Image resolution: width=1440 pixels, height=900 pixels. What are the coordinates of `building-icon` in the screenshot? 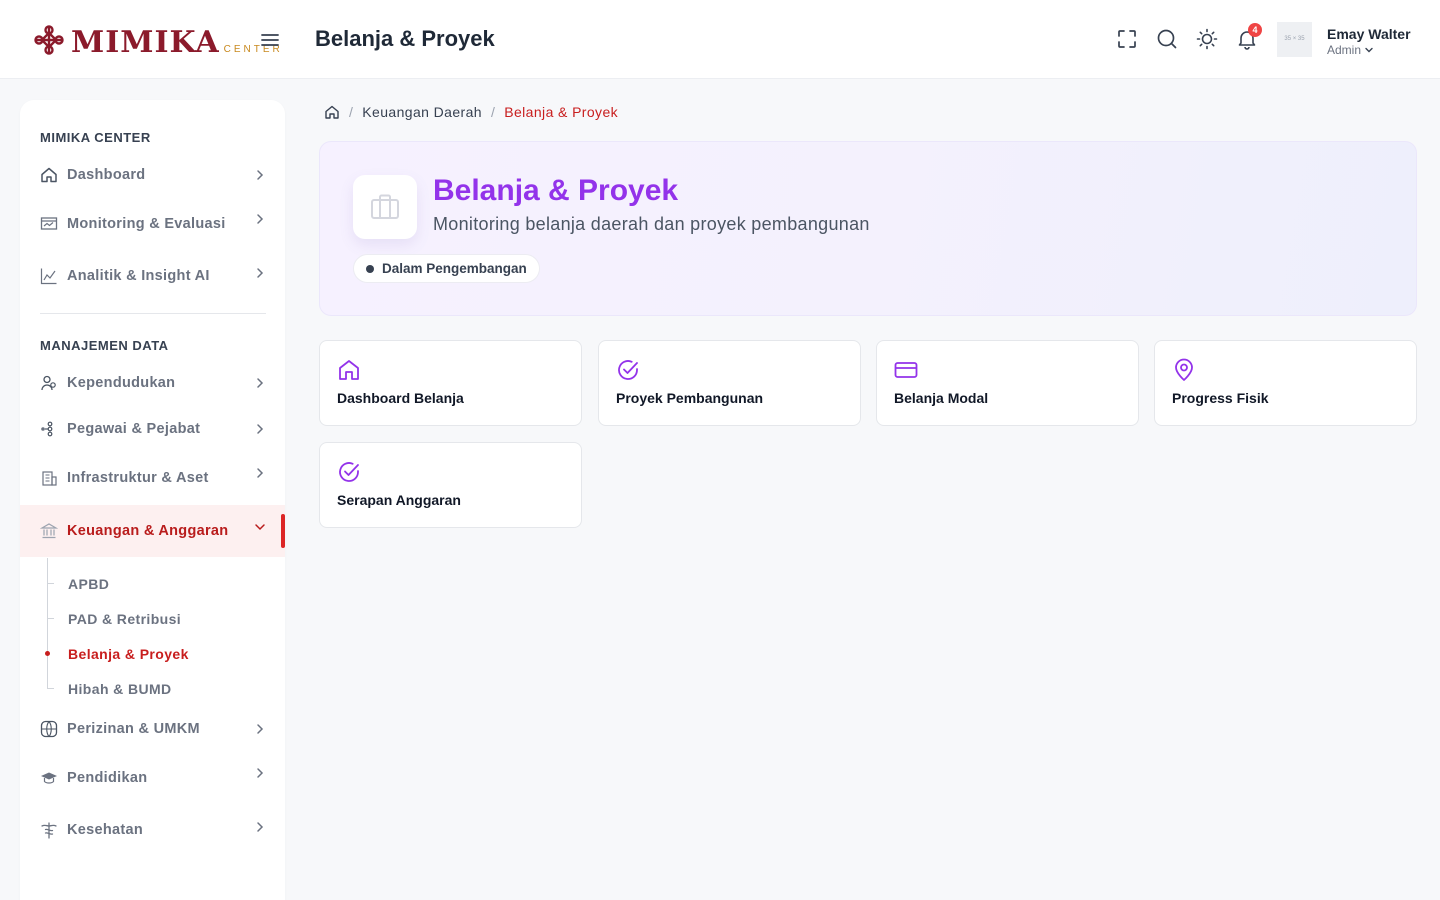 It's located at (49, 478).